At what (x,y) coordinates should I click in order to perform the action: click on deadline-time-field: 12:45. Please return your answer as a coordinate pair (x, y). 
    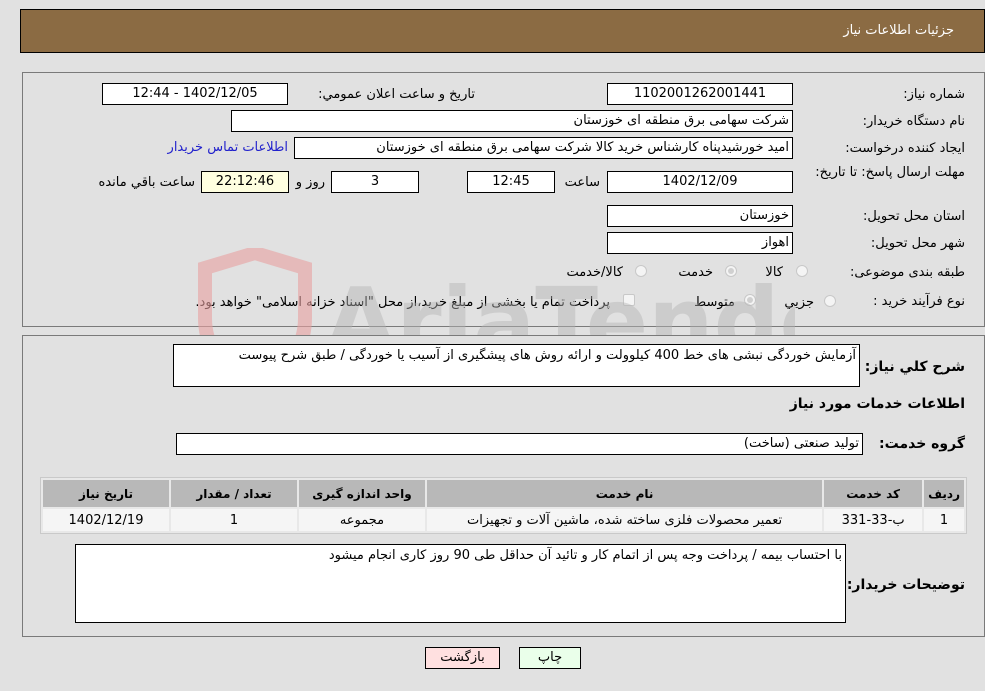
    Looking at the image, I should click on (511, 182).